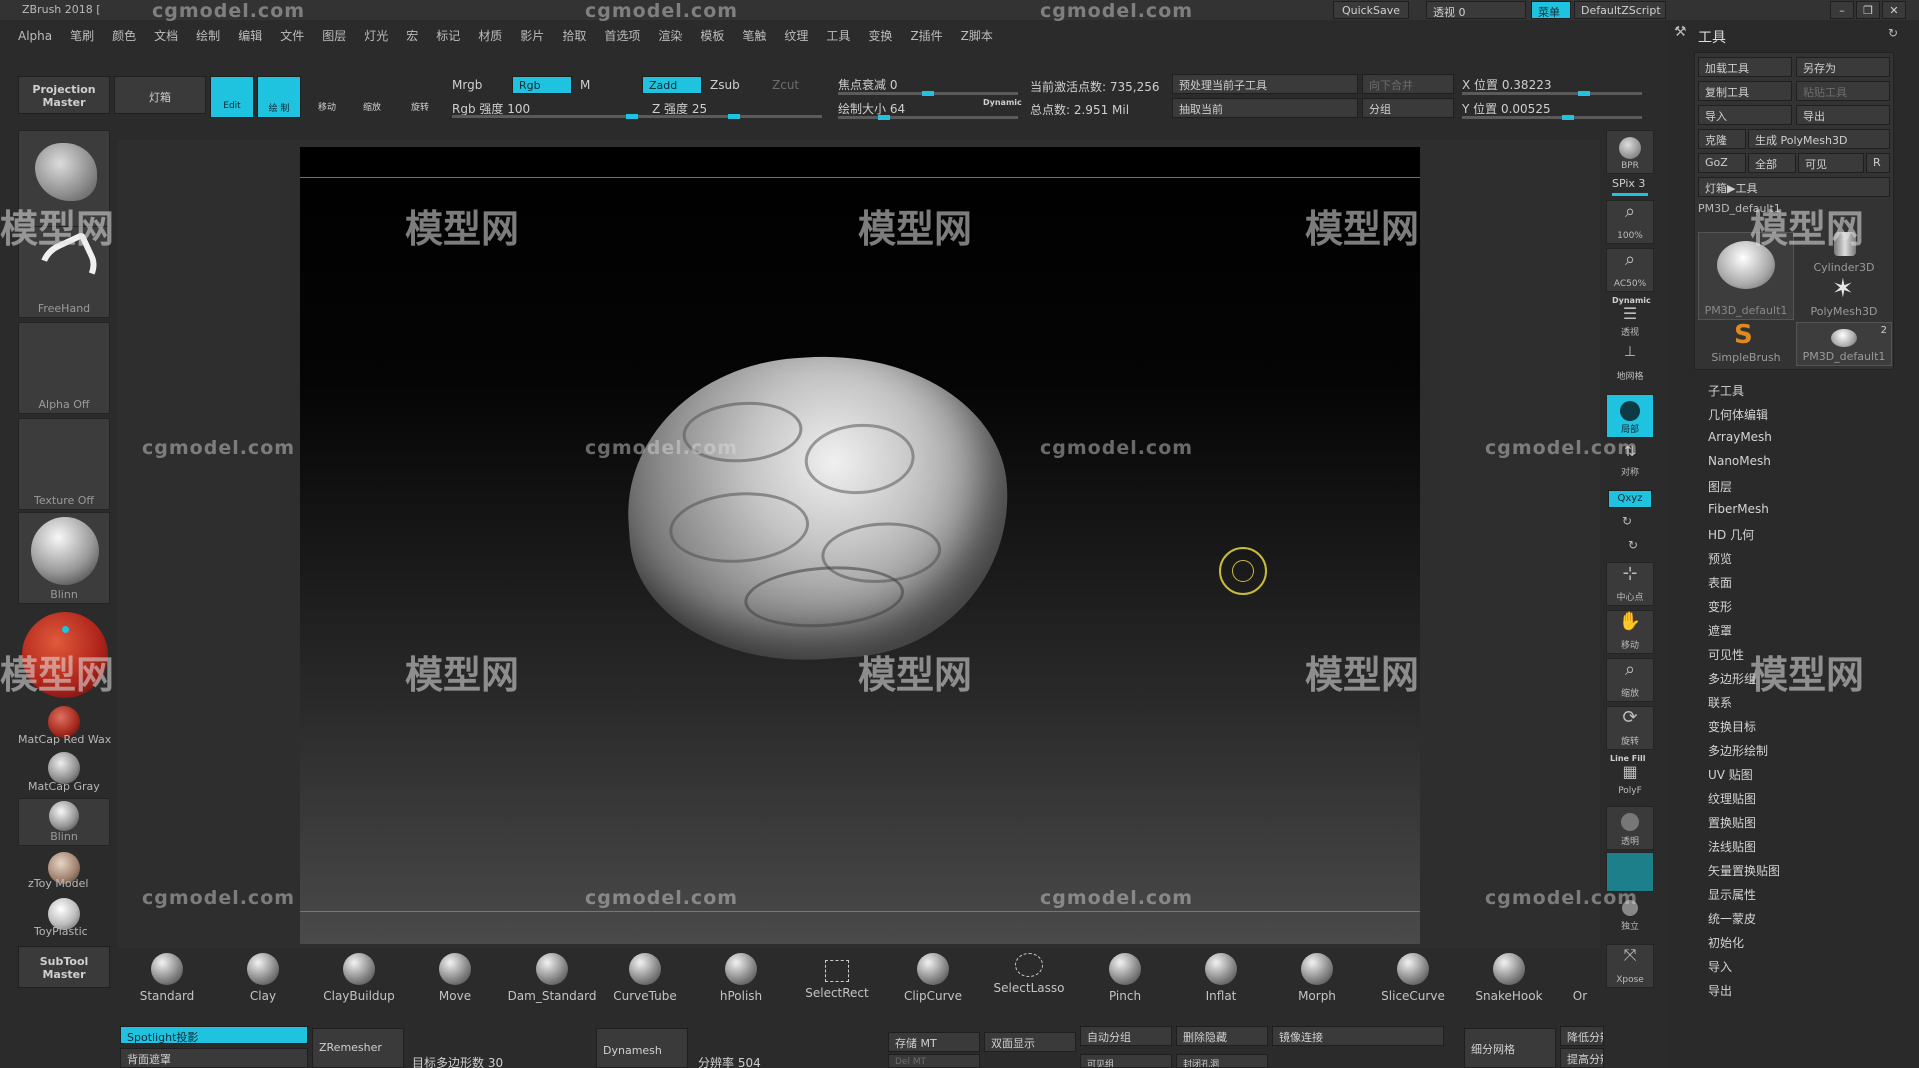  What do you see at coordinates (1720, 606) in the screenshot?
I see `tool-subpalette-item: 变形` at bounding box center [1720, 606].